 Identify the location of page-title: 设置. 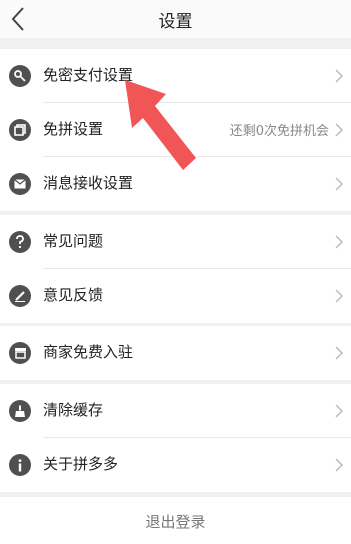
(175, 22).